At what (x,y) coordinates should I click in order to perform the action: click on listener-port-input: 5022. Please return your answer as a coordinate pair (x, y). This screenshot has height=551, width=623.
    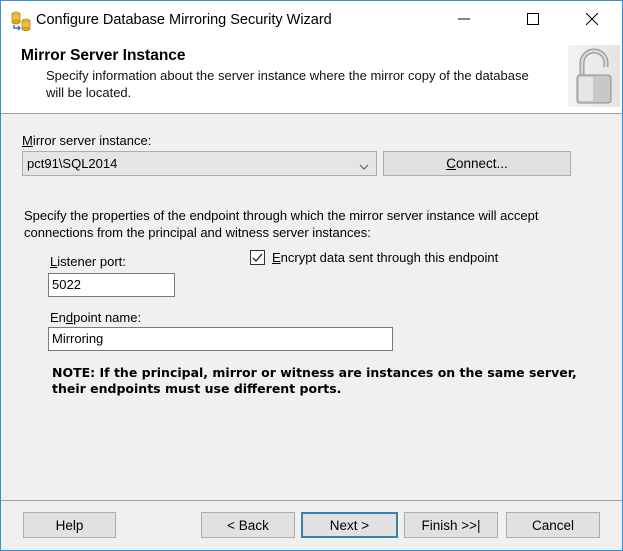
    Looking at the image, I should click on (111, 285).